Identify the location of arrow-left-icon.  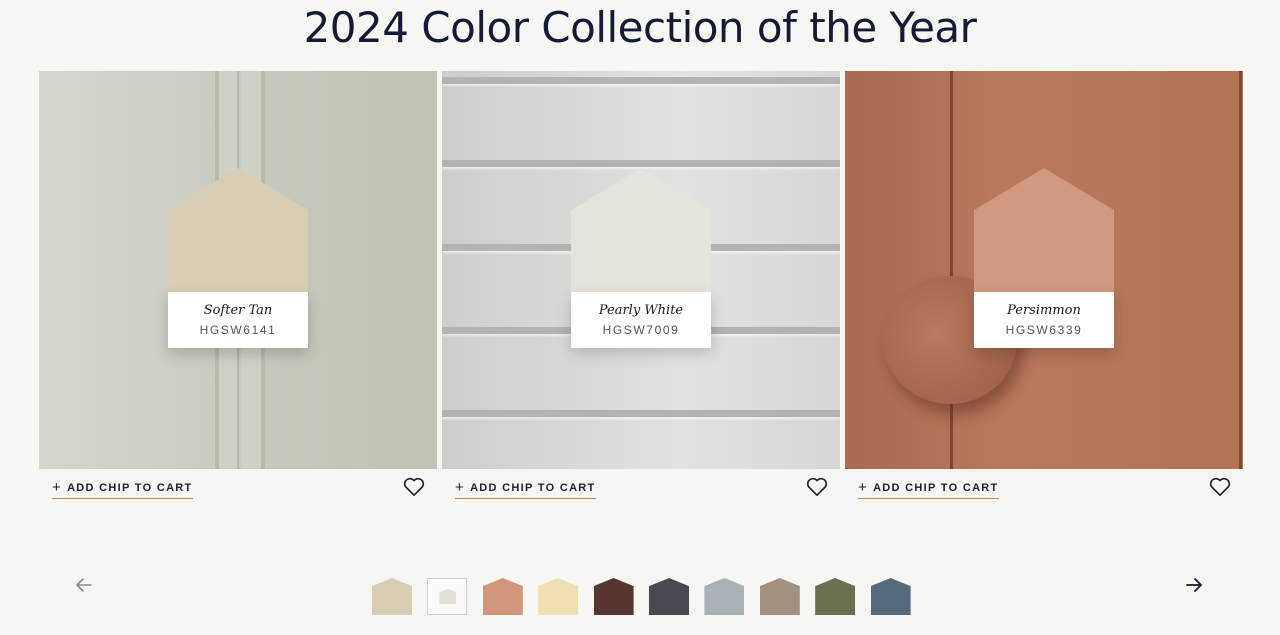
(84, 585).